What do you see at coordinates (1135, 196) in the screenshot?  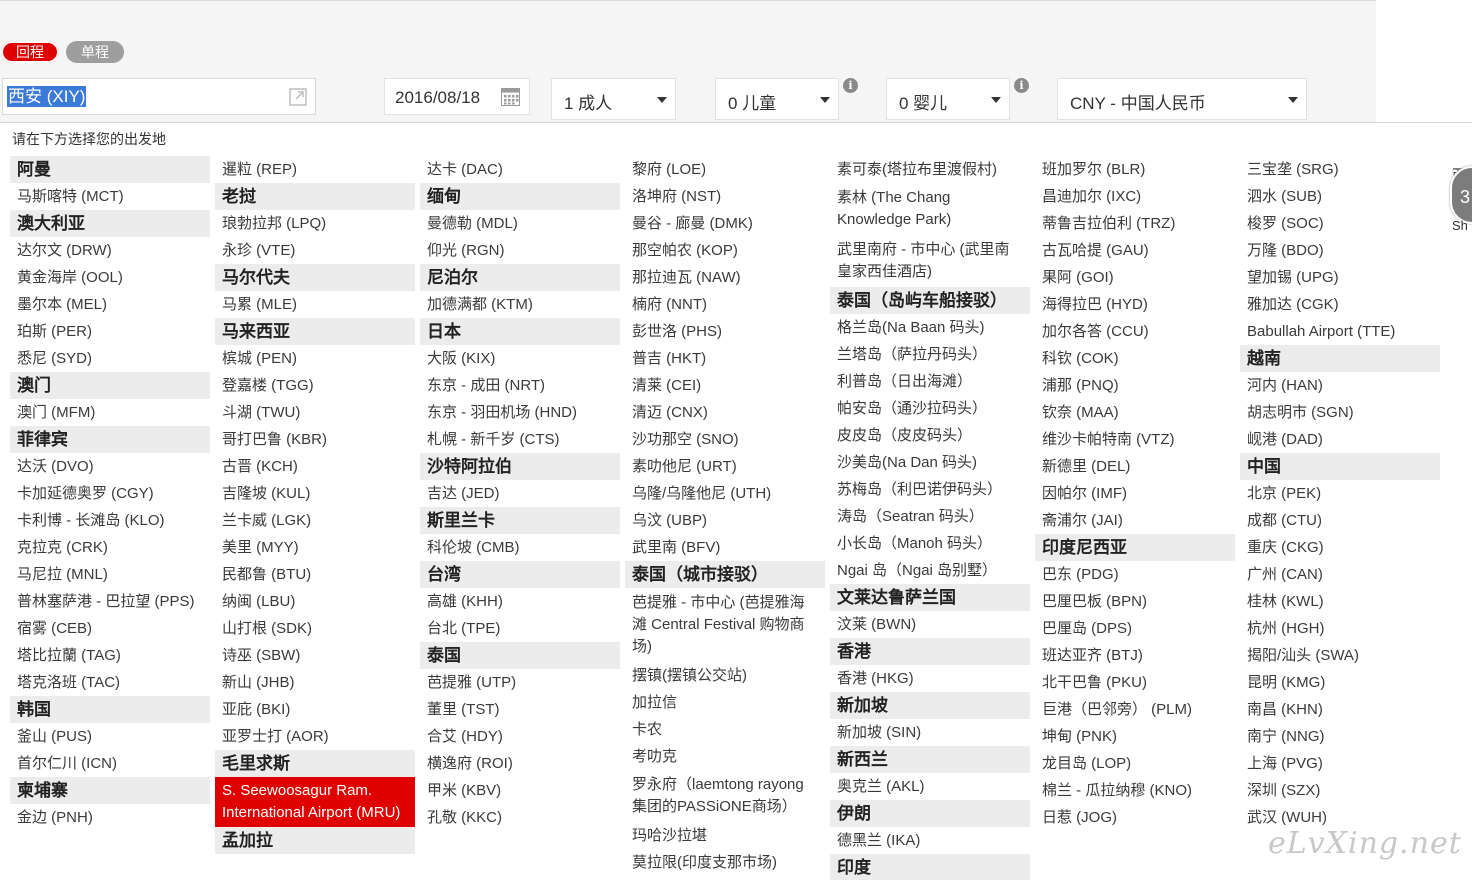 I see `destination-item: 昌迪加尔 (IXC)` at bounding box center [1135, 196].